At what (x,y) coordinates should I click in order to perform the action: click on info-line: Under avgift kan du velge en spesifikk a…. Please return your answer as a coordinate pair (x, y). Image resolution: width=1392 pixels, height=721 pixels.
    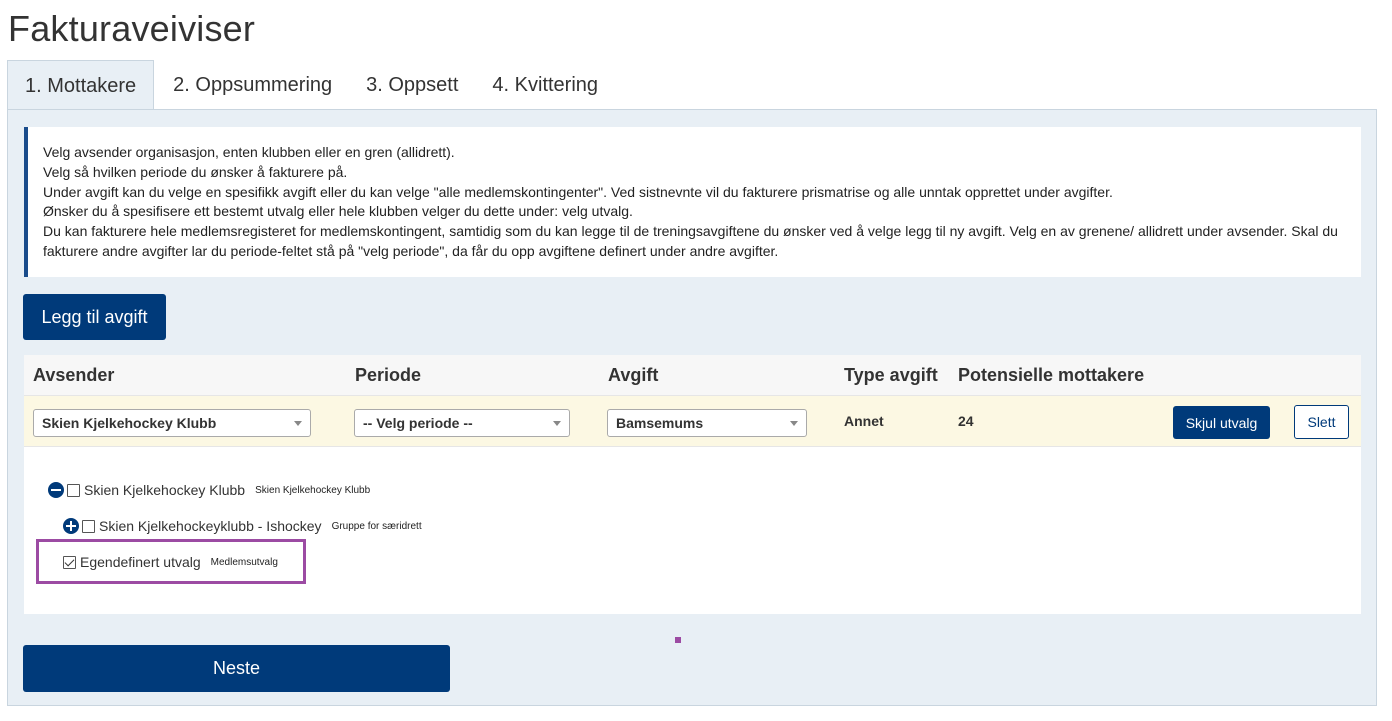
    Looking at the image, I should click on (578, 191).